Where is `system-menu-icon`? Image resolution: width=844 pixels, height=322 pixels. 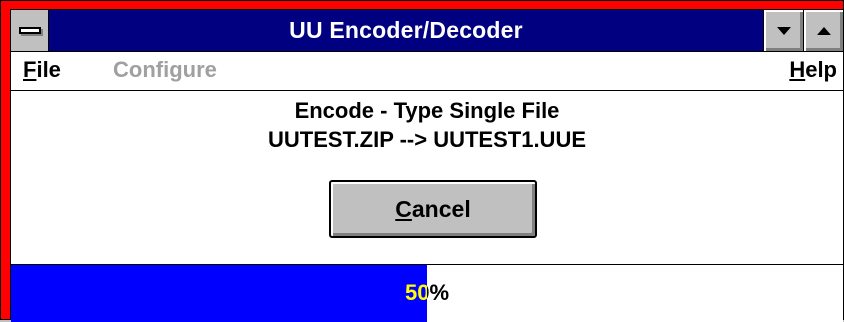 system-menu-icon is located at coordinates (29, 30).